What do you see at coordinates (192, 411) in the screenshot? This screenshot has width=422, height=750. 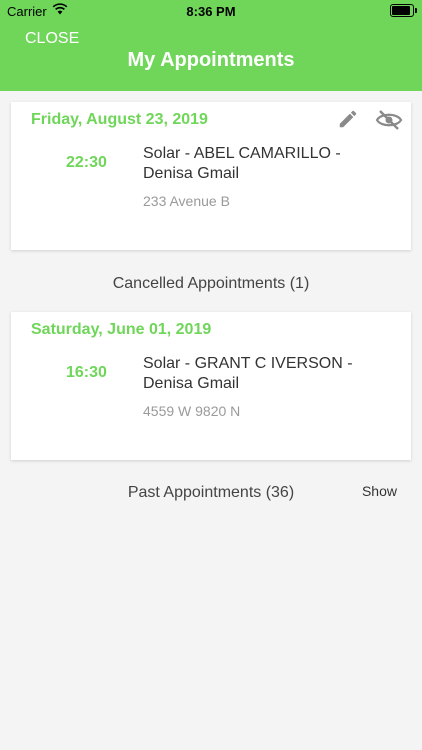 I see `appointment-address: 4559 W 9820 N` at bounding box center [192, 411].